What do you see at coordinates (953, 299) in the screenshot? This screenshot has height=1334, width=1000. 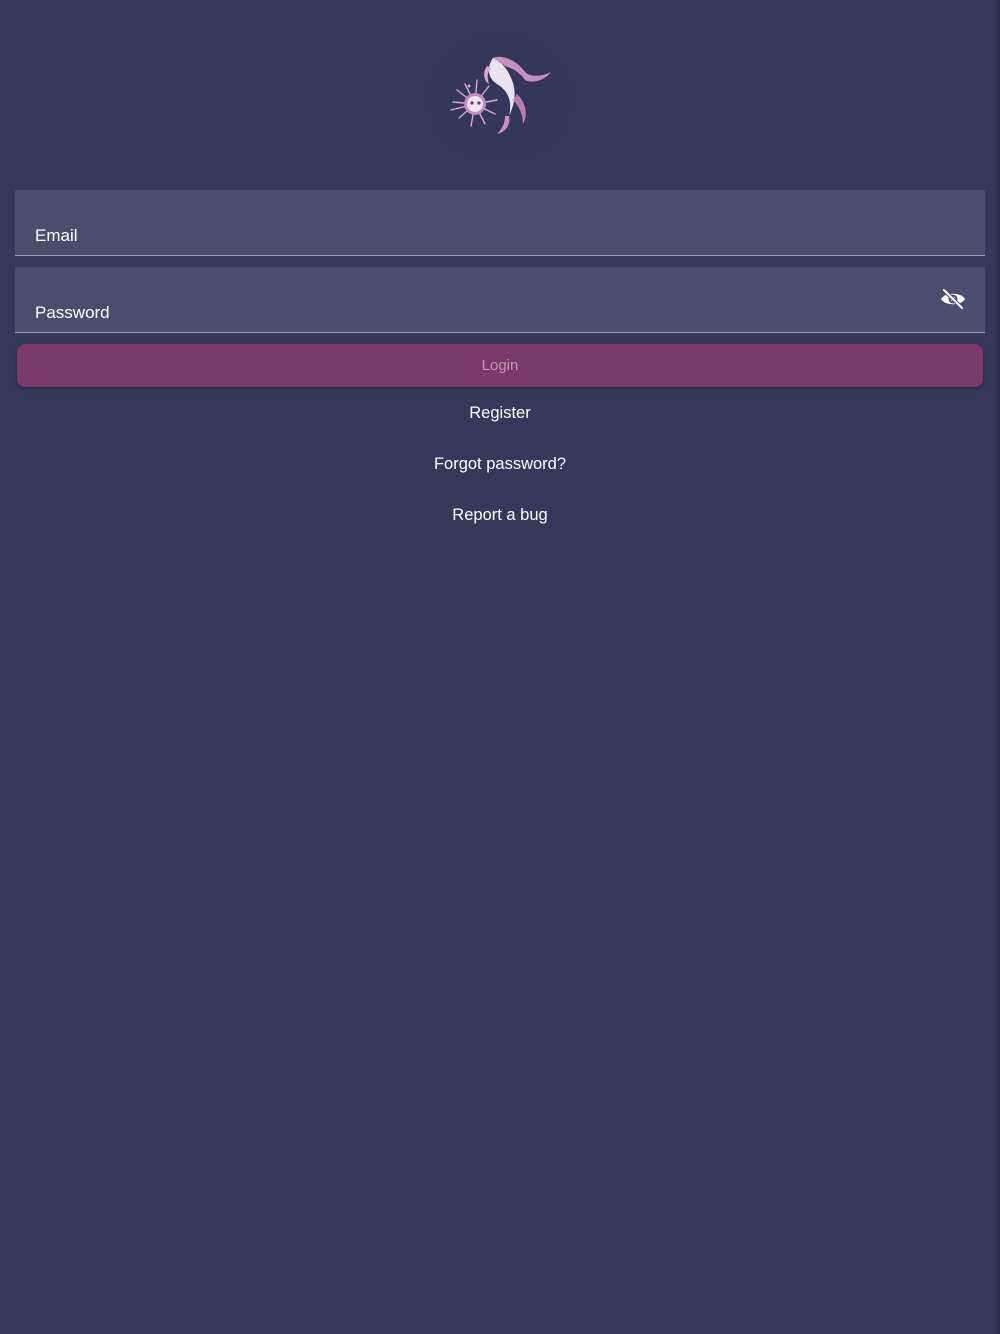 I see `eye-off-icon` at bounding box center [953, 299].